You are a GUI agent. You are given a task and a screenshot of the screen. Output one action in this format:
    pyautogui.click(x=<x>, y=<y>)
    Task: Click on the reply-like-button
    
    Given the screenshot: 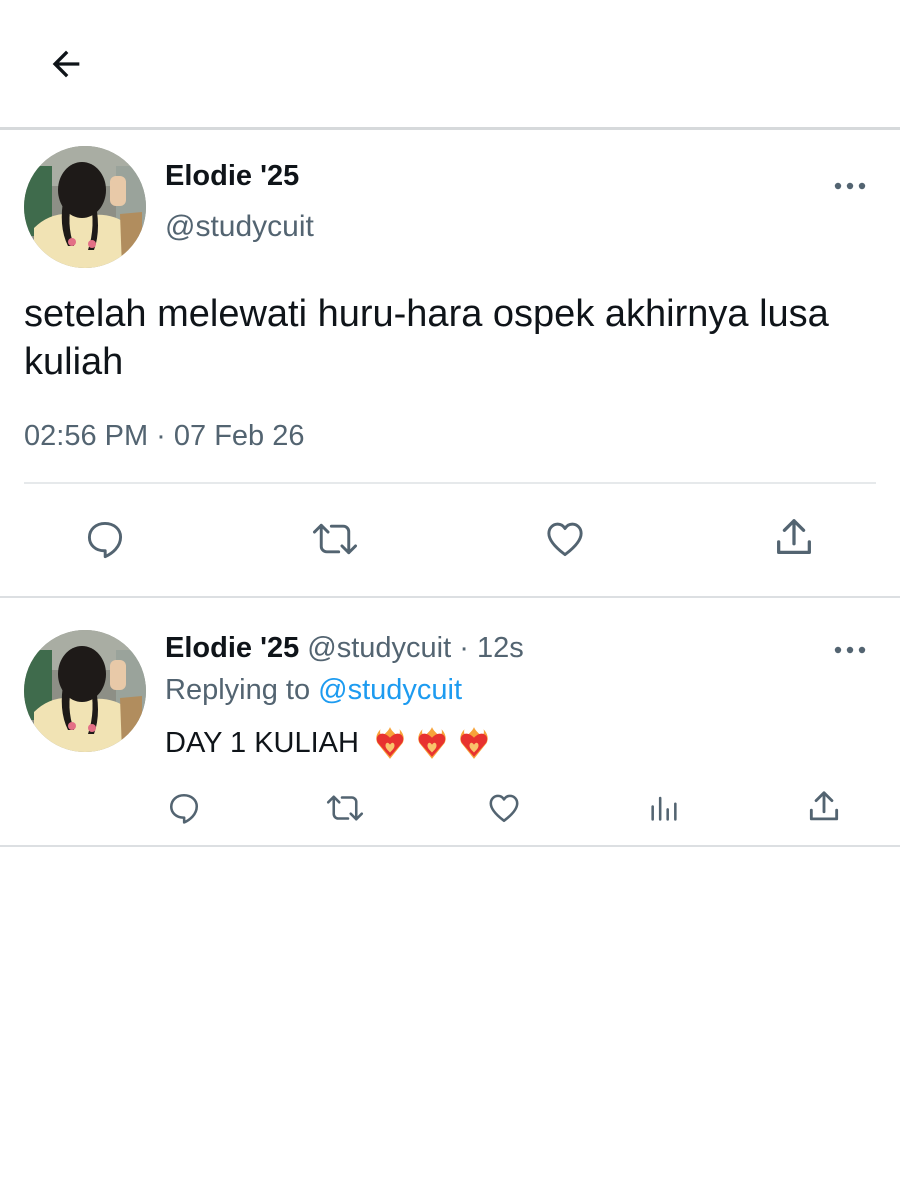 What is the action you would take?
    pyautogui.click(x=504, y=808)
    